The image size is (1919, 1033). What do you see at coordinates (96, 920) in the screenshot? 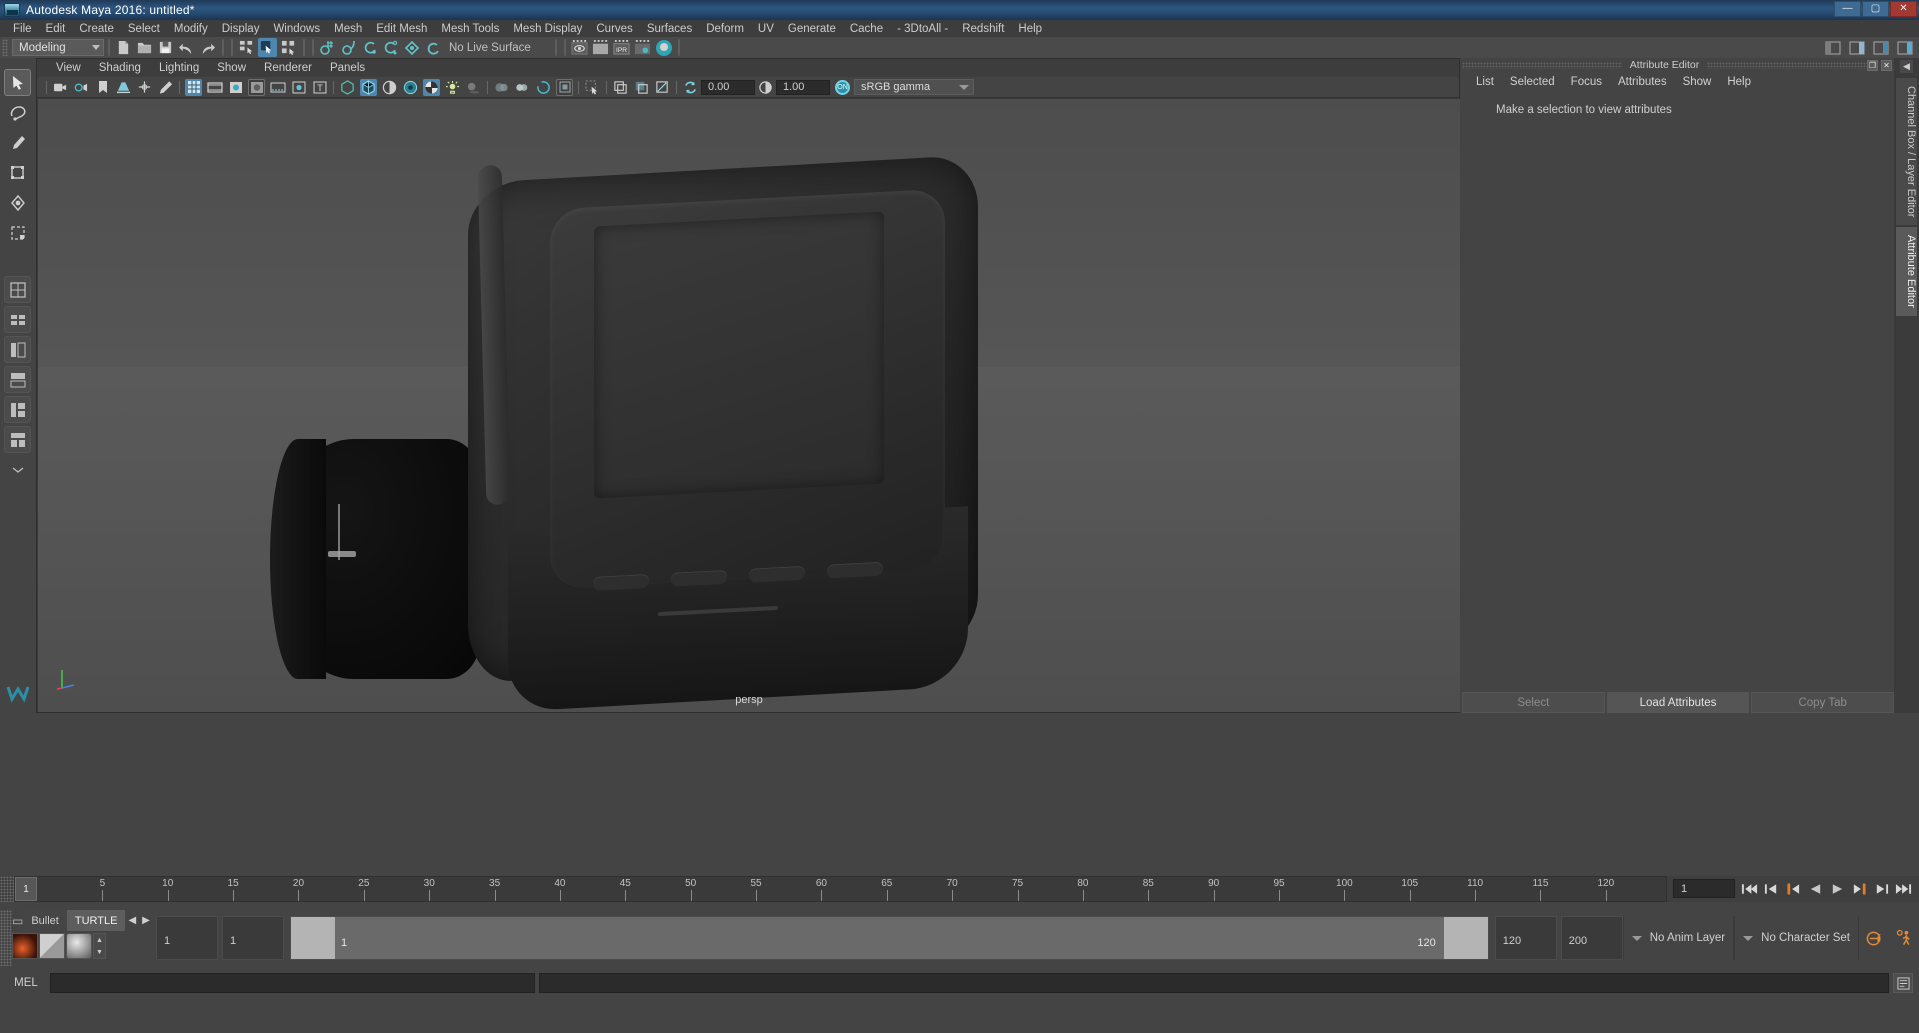
I see `shelf-tab-turtle: TURTLE` at bounding box center [96, 920].